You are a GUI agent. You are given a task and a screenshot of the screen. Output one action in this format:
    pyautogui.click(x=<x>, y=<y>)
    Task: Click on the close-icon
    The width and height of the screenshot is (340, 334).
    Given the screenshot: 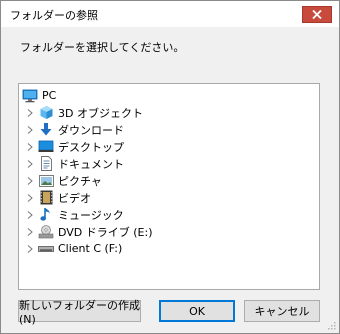 What is the action you would take?
    pyautogui.click(x=317, y=14)
    